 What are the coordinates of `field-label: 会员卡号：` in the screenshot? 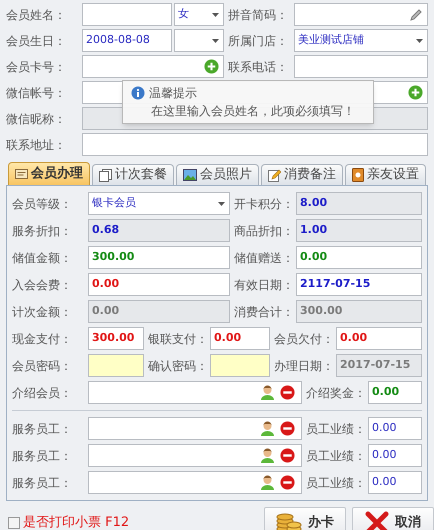 It's located at (36, 67).